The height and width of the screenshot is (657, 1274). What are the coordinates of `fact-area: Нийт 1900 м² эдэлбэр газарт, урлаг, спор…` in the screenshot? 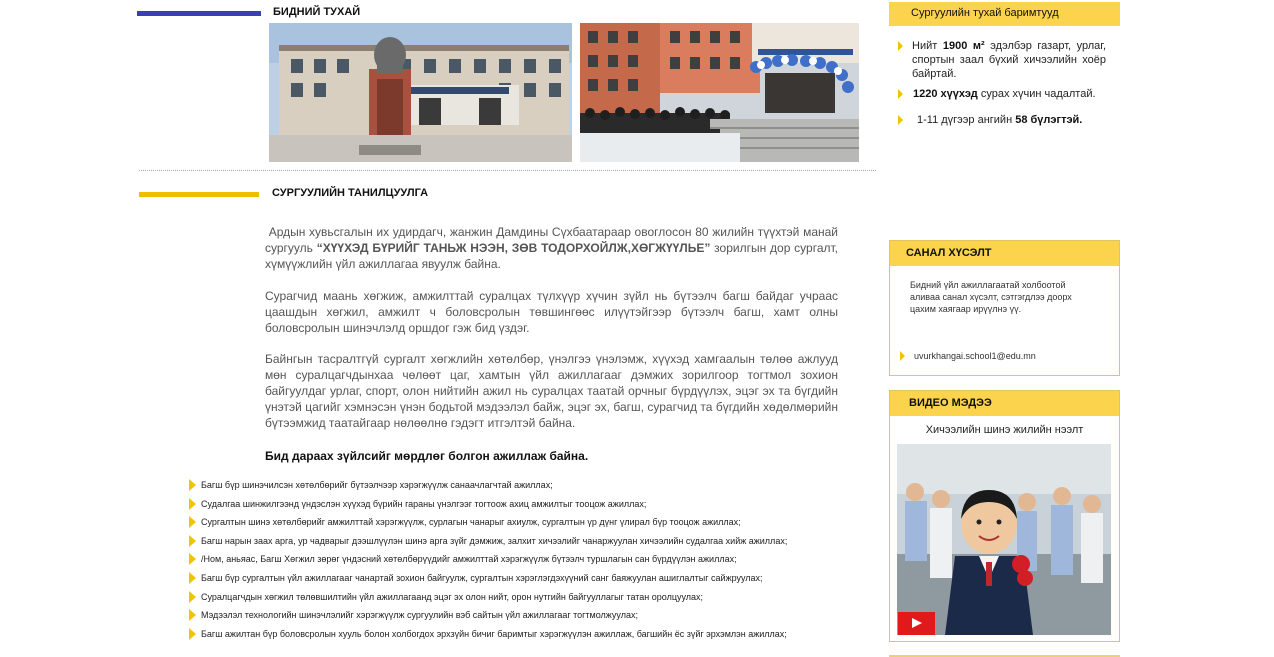 It's located at (1009, 60).